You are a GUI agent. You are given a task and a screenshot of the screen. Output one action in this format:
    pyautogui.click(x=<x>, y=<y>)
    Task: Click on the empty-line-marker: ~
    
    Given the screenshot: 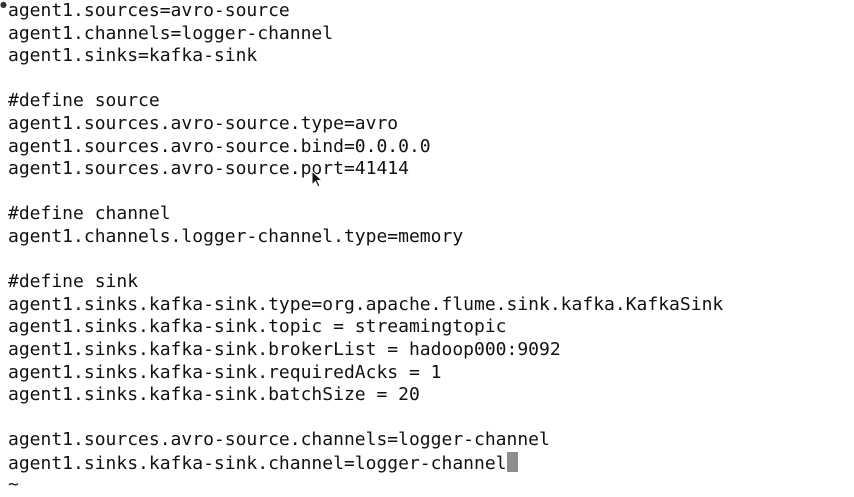 What is the action you would take?
    pyautogui.click(x=428, y=485)
    